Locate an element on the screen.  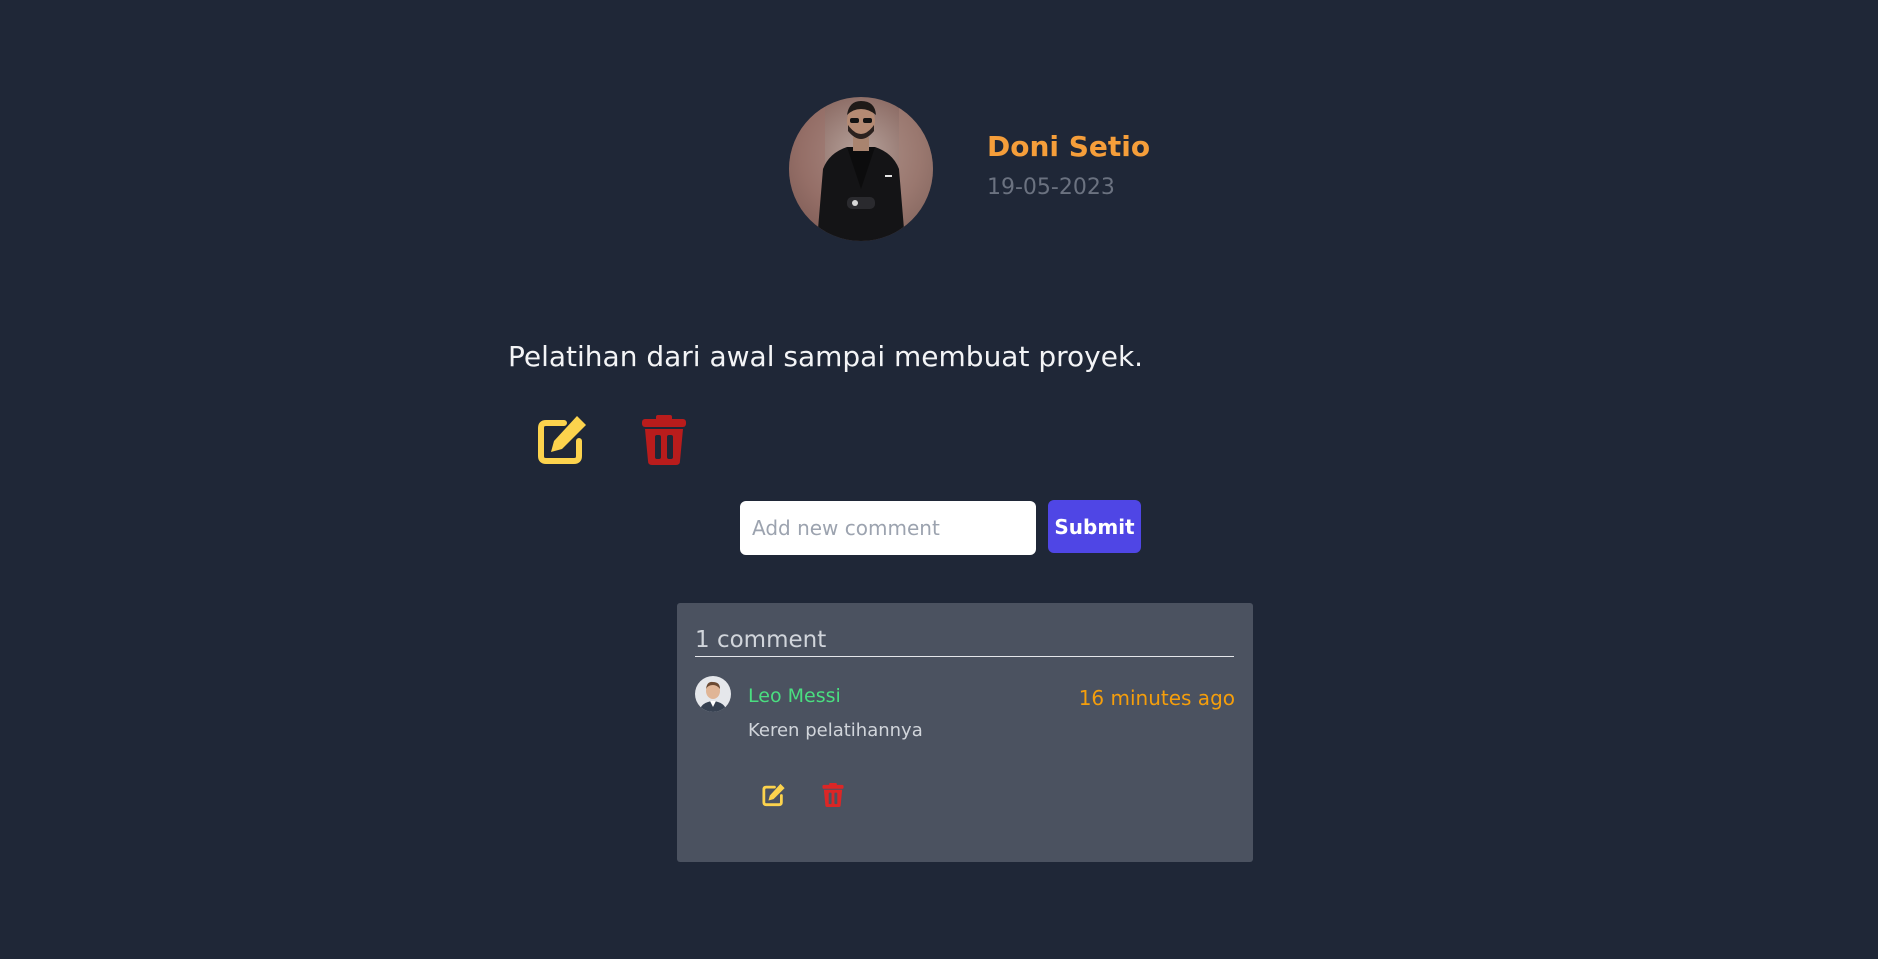
comments-count: 1 comment is located at coordinates (761, 640).